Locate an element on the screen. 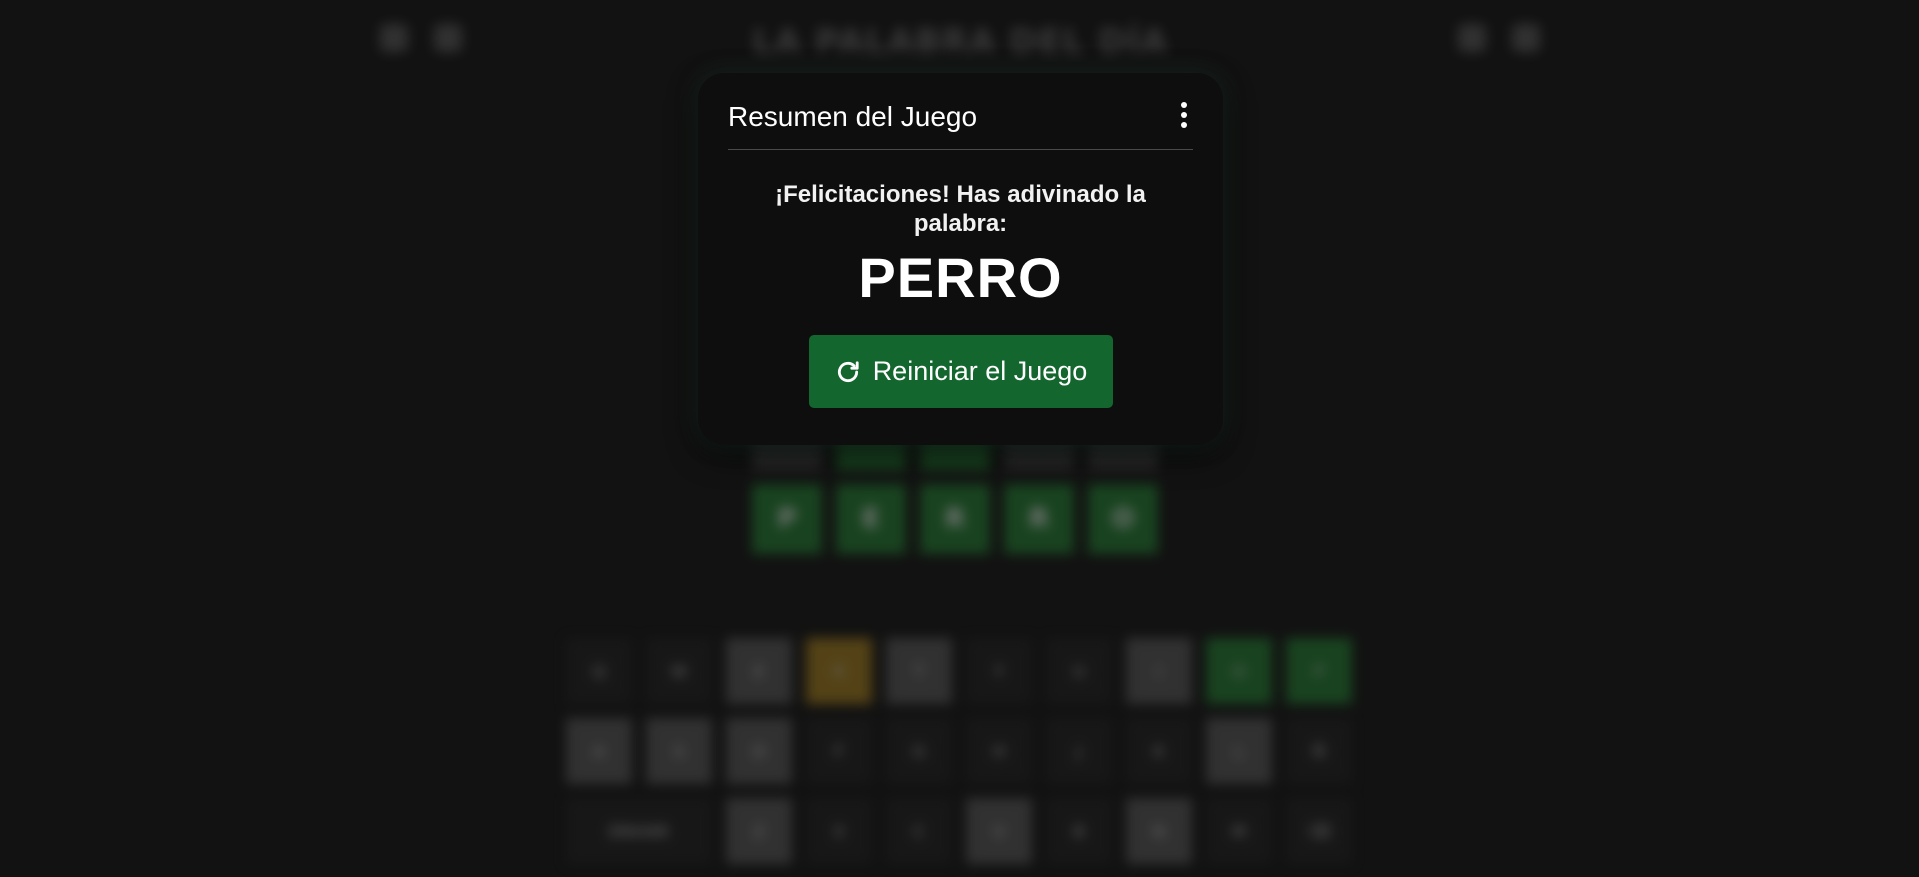  keyboard-key: J is located at coordinates (1079, 751).